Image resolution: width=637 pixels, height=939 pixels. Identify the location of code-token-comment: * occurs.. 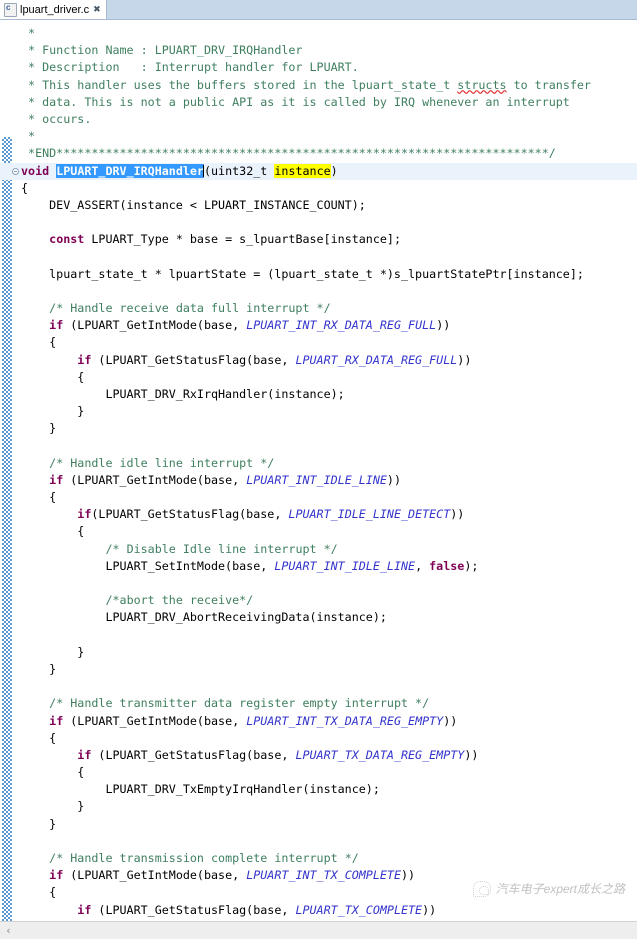
(56, 118).